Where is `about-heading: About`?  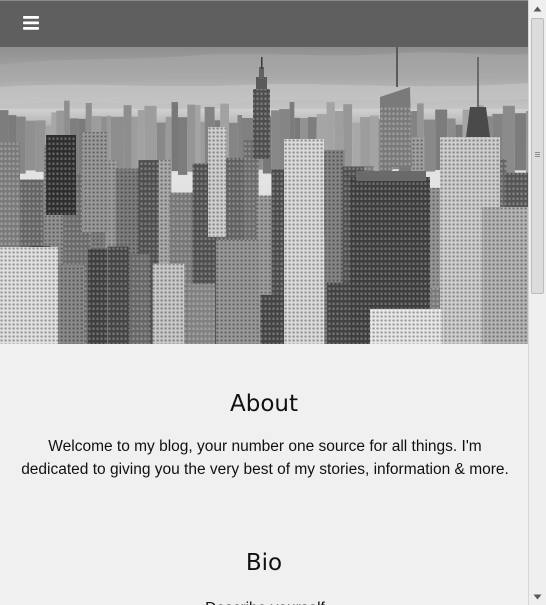
about-heading: About is located at coordinates (263, 404).